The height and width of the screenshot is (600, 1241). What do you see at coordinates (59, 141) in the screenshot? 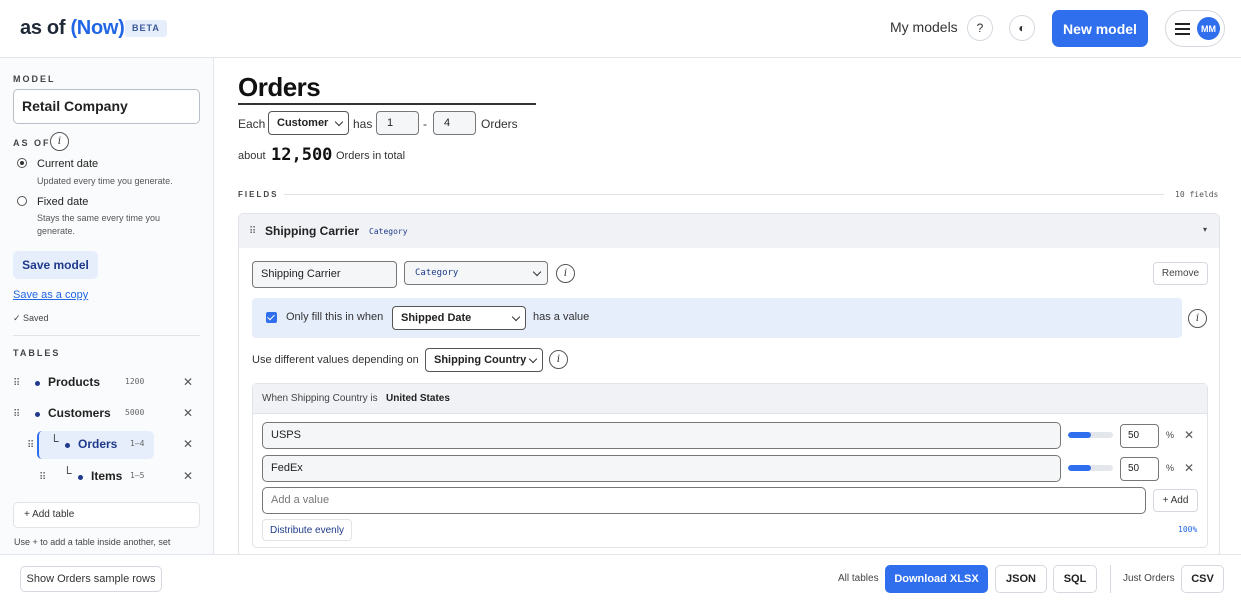
I see `as-of-info-icon: i` at bounding box center [59, 141].